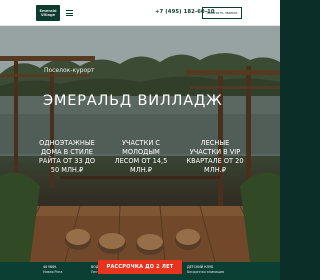  Describe the element at coordinates (141, 156) in the screenshot. I see `feature-forest-plots: УЧАСТКИ С МОЛОДЫМ ЛЕСОМ ОТ 14,5 МЛН.₽` at that location.